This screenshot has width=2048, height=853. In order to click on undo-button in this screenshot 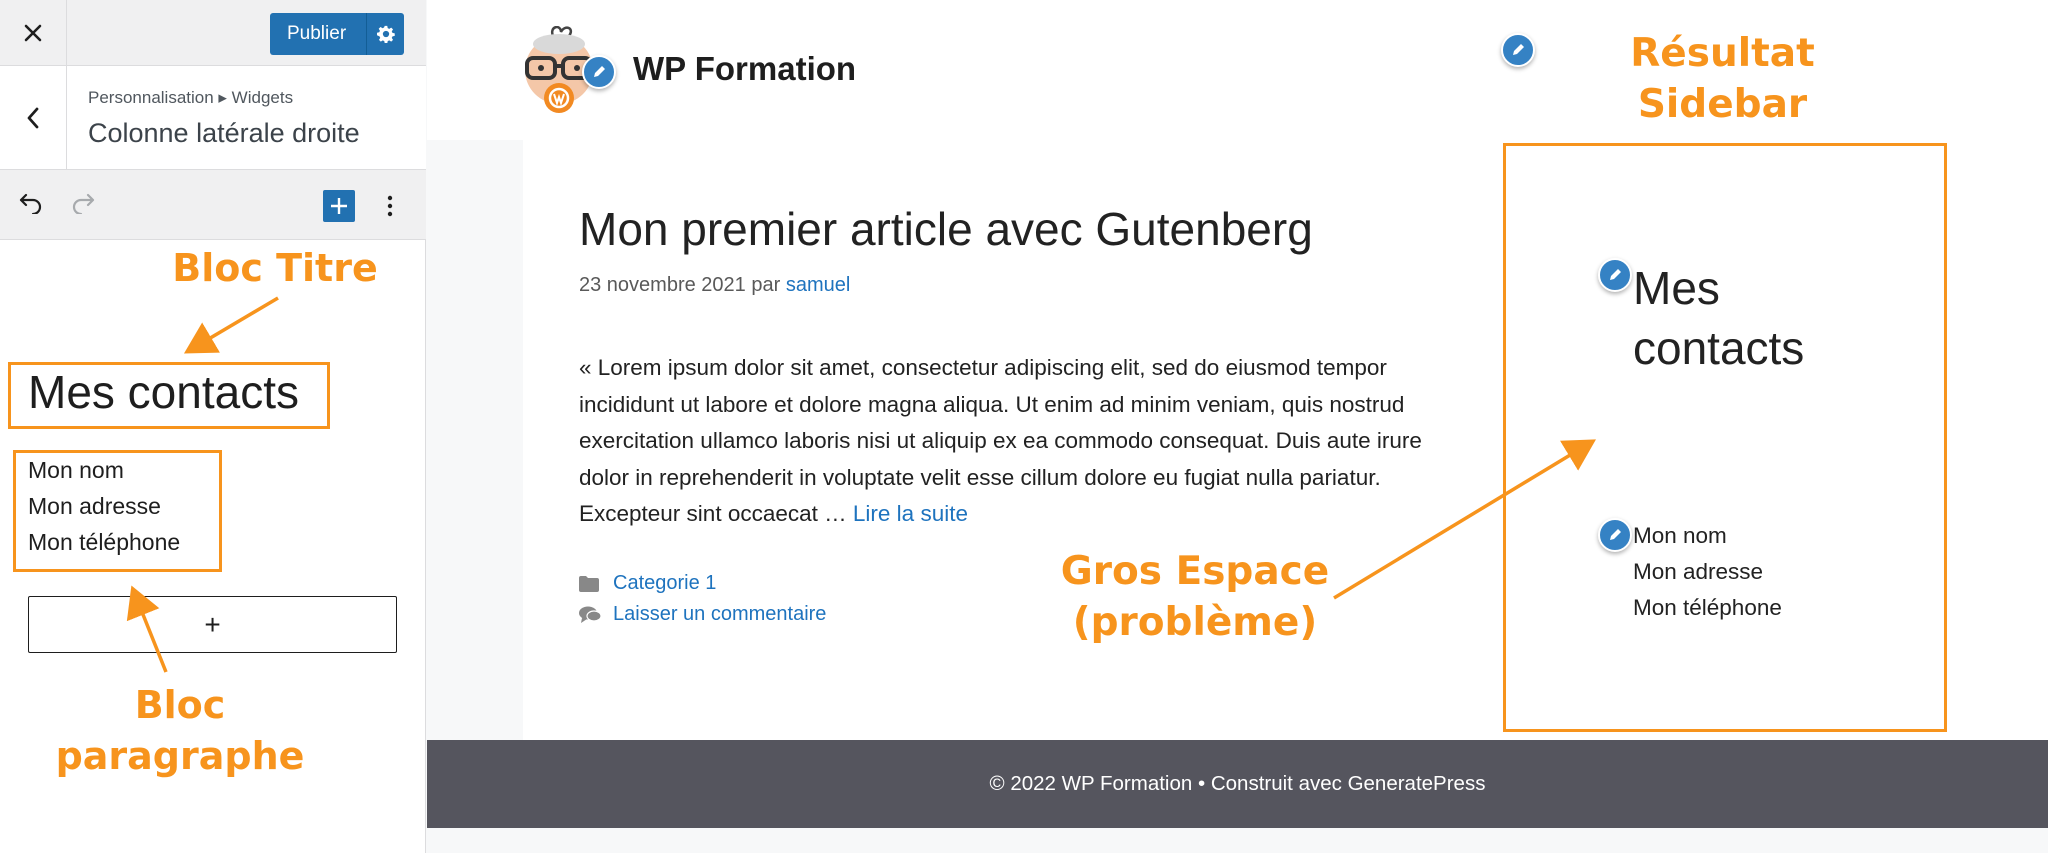, I will do `click(31, 205)`.